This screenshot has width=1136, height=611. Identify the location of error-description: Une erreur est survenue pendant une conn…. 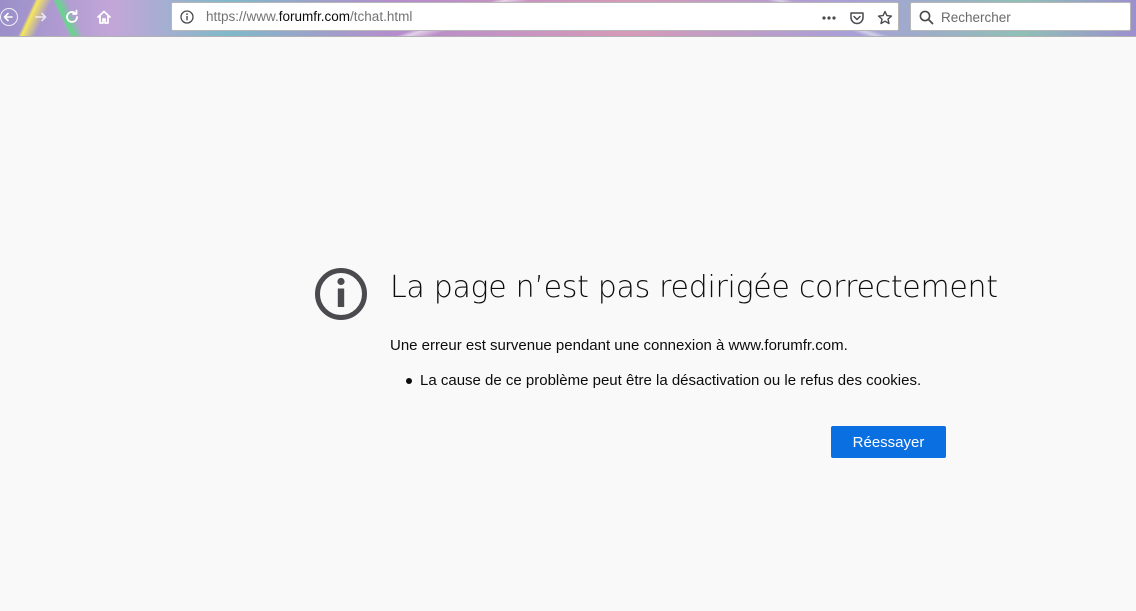
(619, 345).